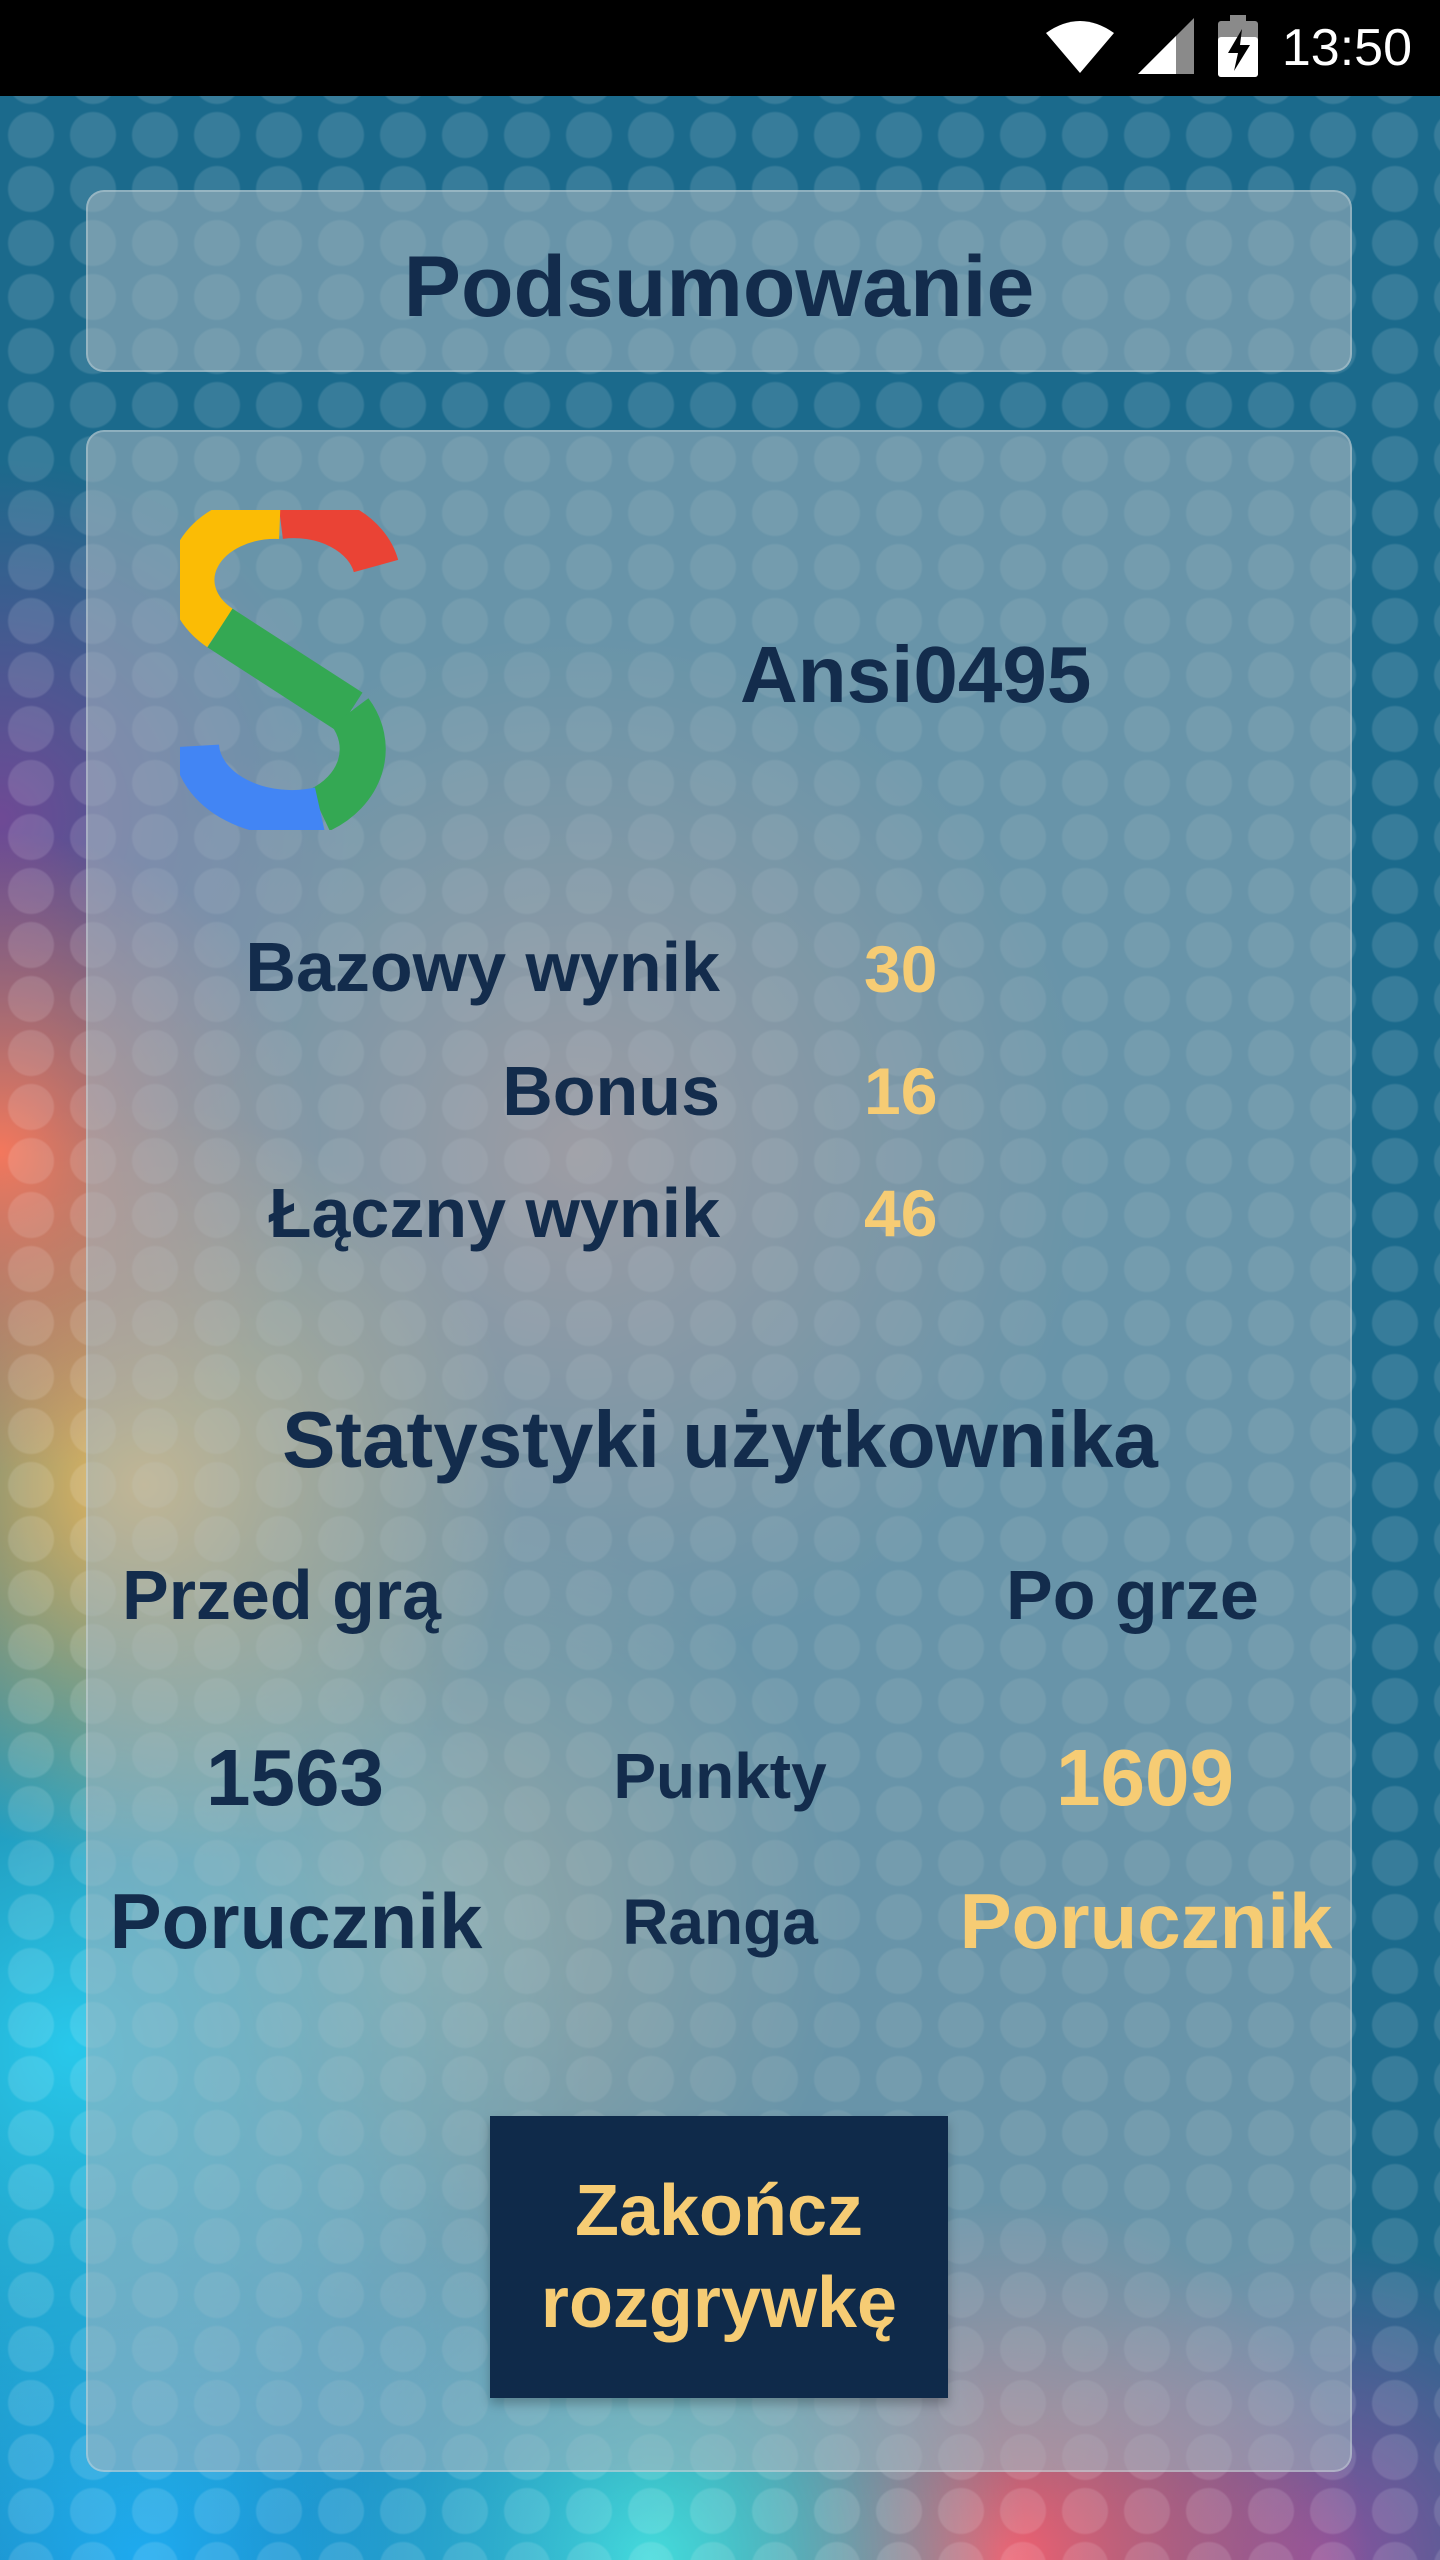  I want to click on after-game-label: Po grze, so click(1132, 1595).